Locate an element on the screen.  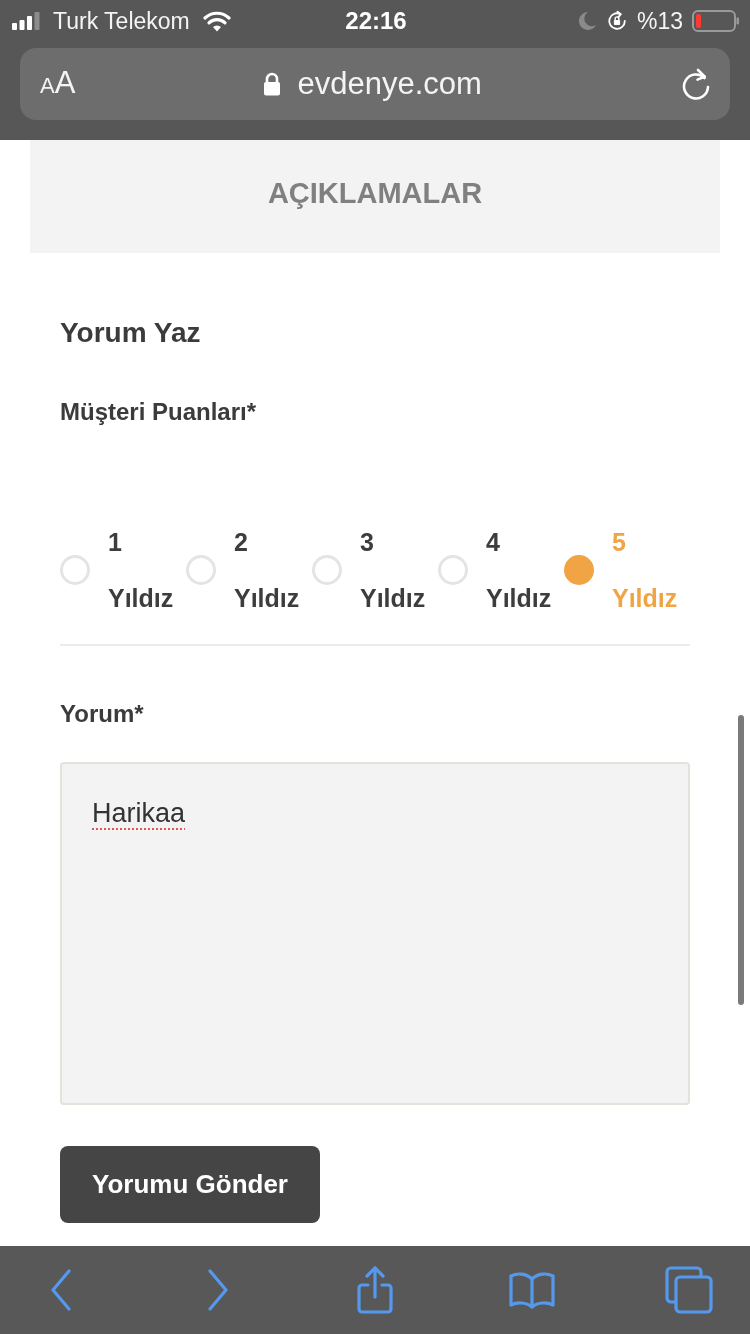
submit-button: Yorumu Gönder is located at coordinates (190, 1184).